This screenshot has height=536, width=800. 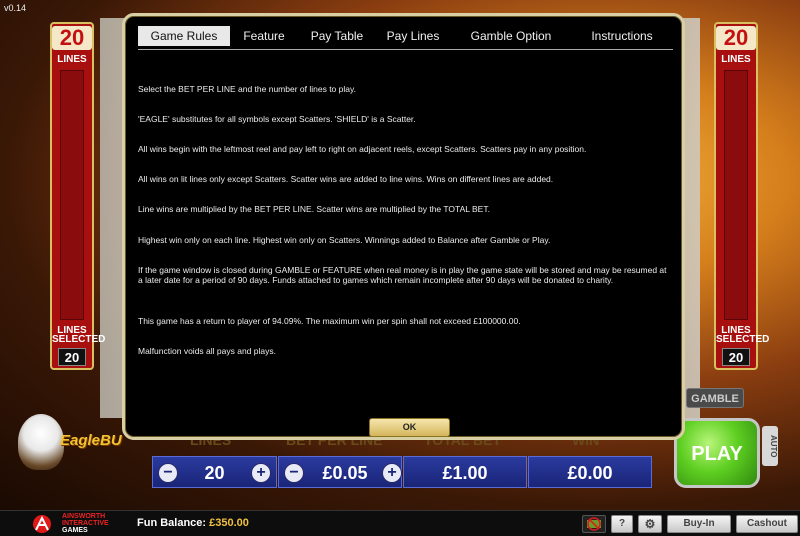 What do you see at coordinates (207, 351) in the screenshot?
I see `rule-line: Malfunction voids all pays and plays.` at bounding box center [207, 351].